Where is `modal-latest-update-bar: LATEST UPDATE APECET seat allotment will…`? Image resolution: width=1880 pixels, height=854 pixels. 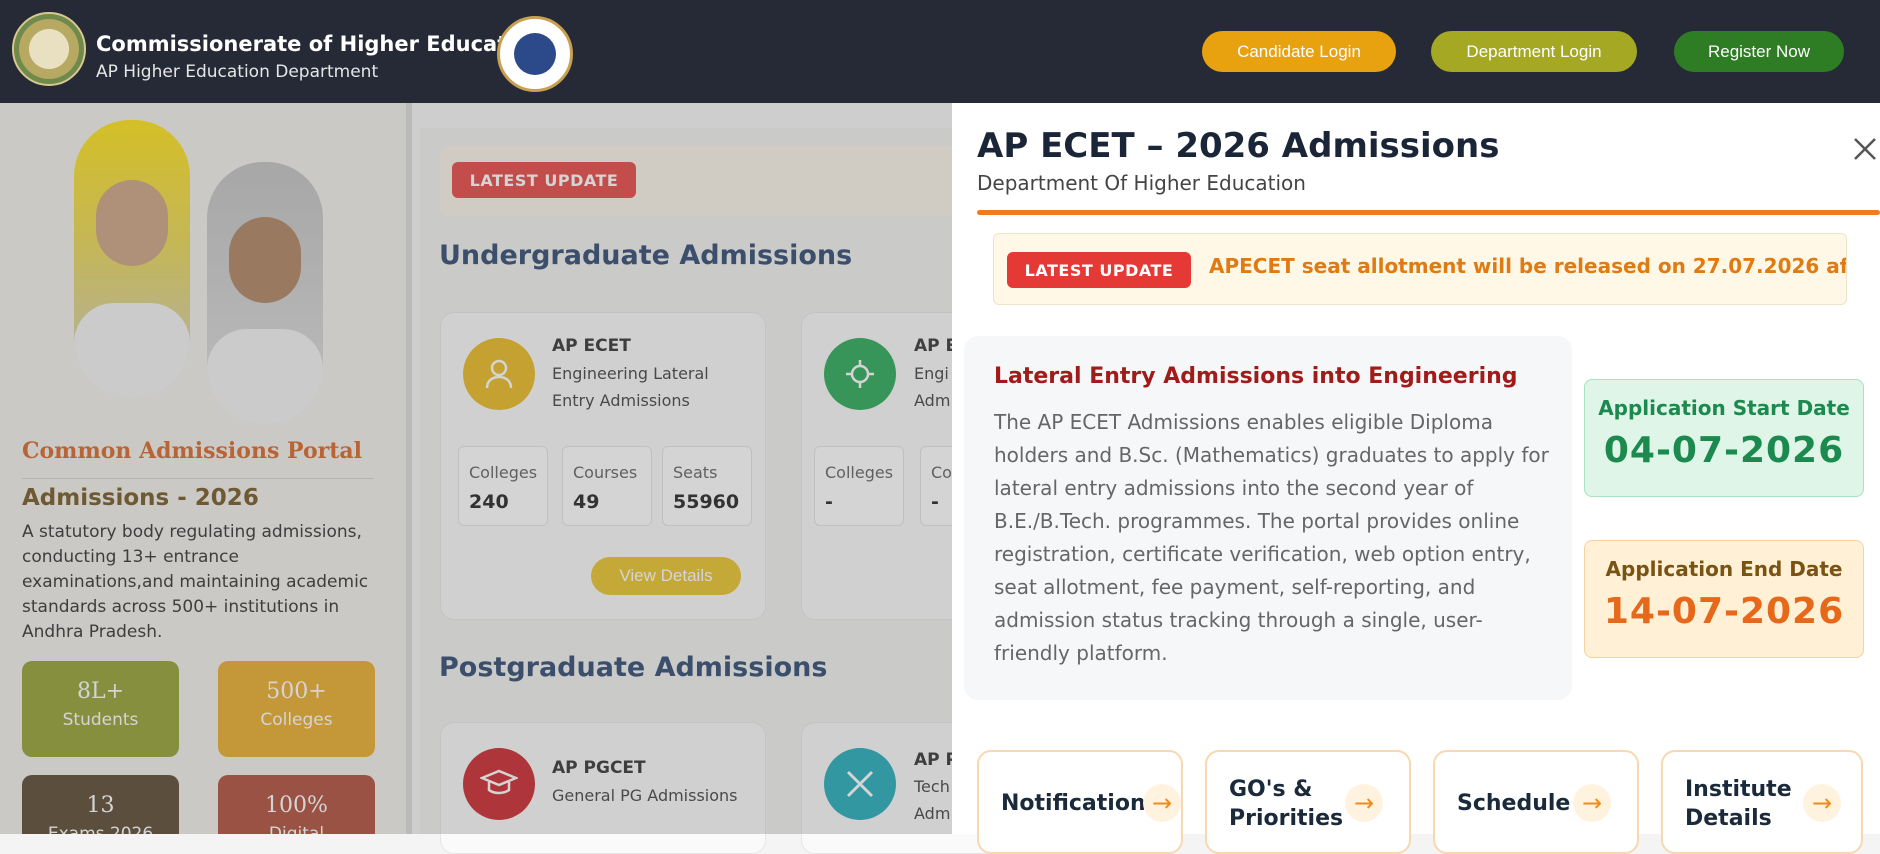 modal-latest-update-bar: LATEST UPDATE APECET seat allotment will… is located at coordinates (1420, 269).